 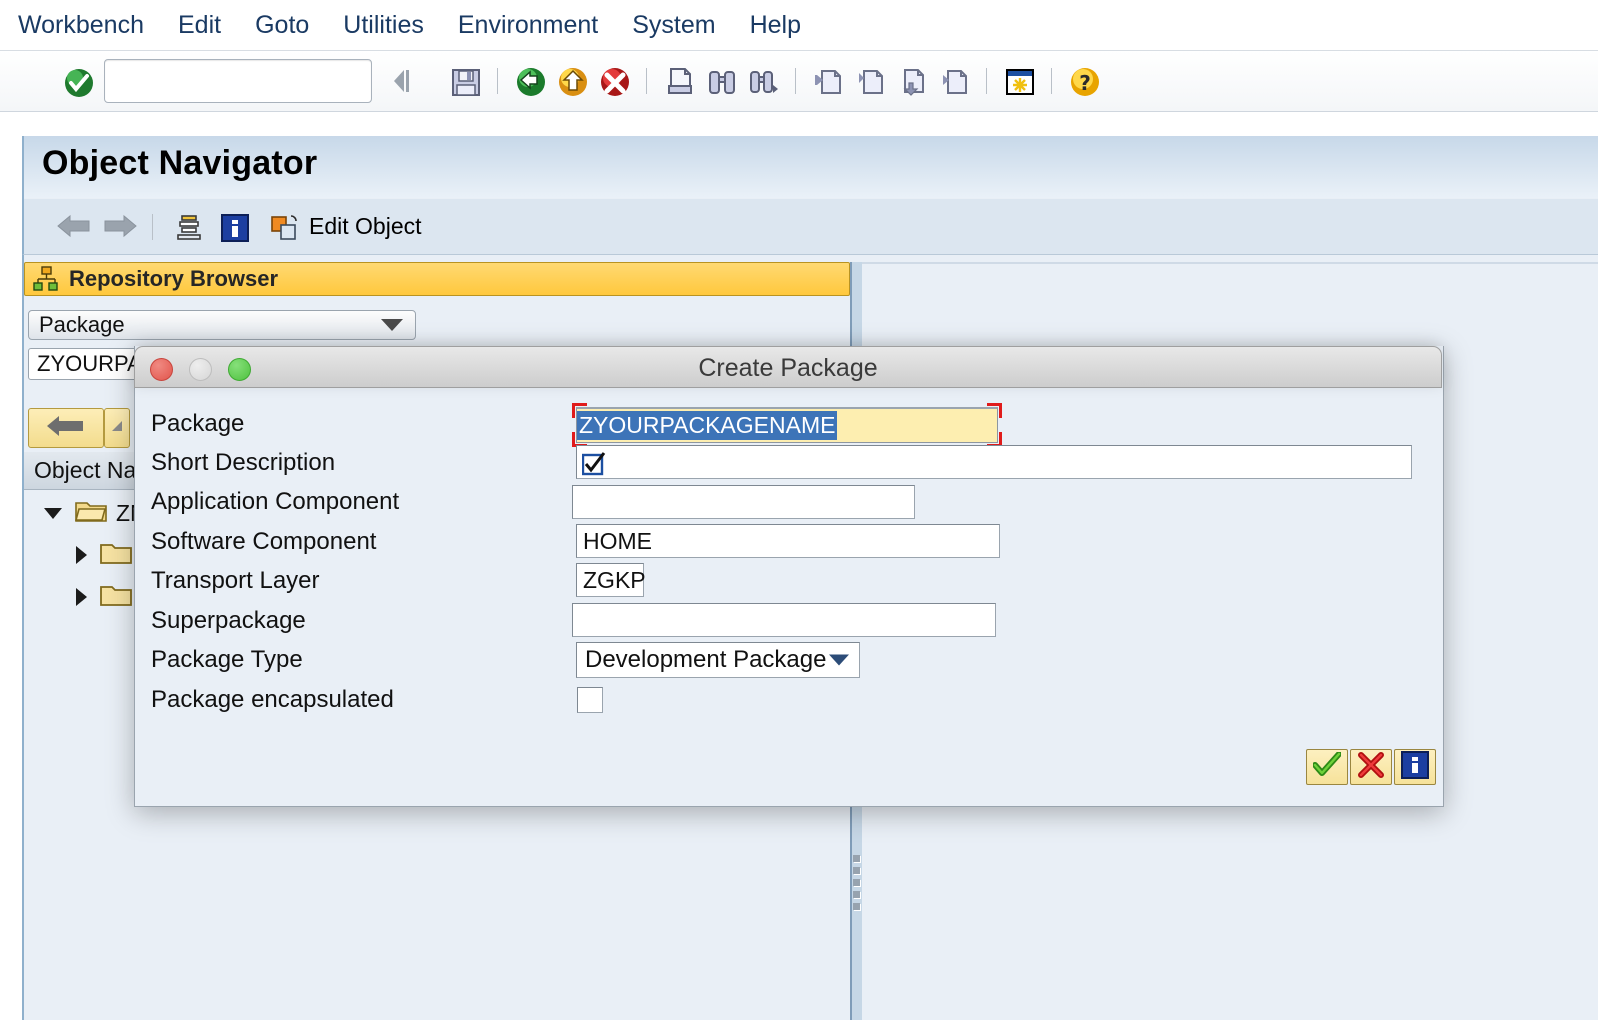 I want to click on tree-back-dropdown-button, so click(x=117, y=428).